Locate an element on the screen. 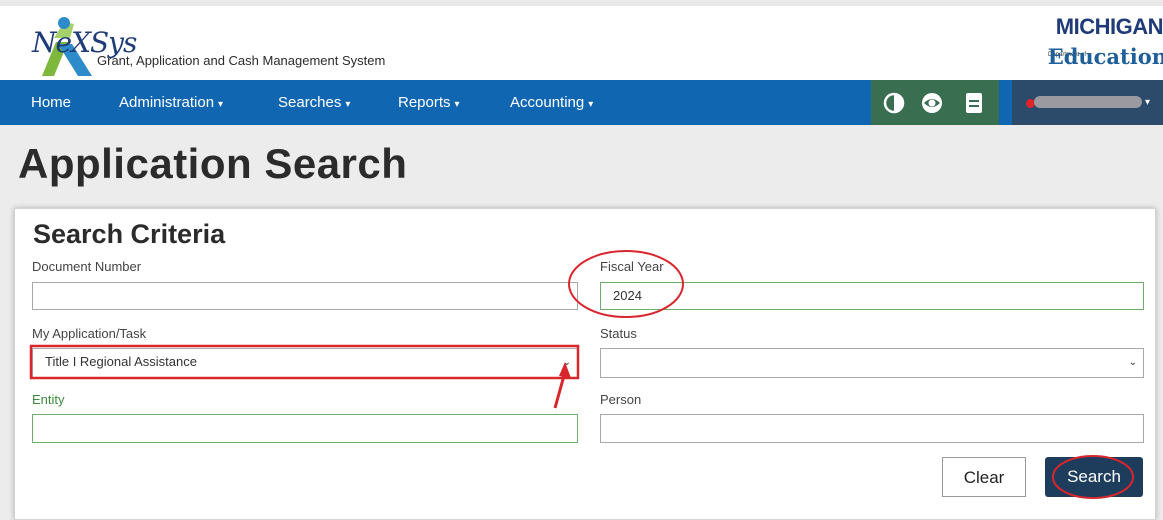 The width and height of the screenshot is (1163, 520). my-application-task-value: Title I Regional Assistance is located at coordinates (121, 361).